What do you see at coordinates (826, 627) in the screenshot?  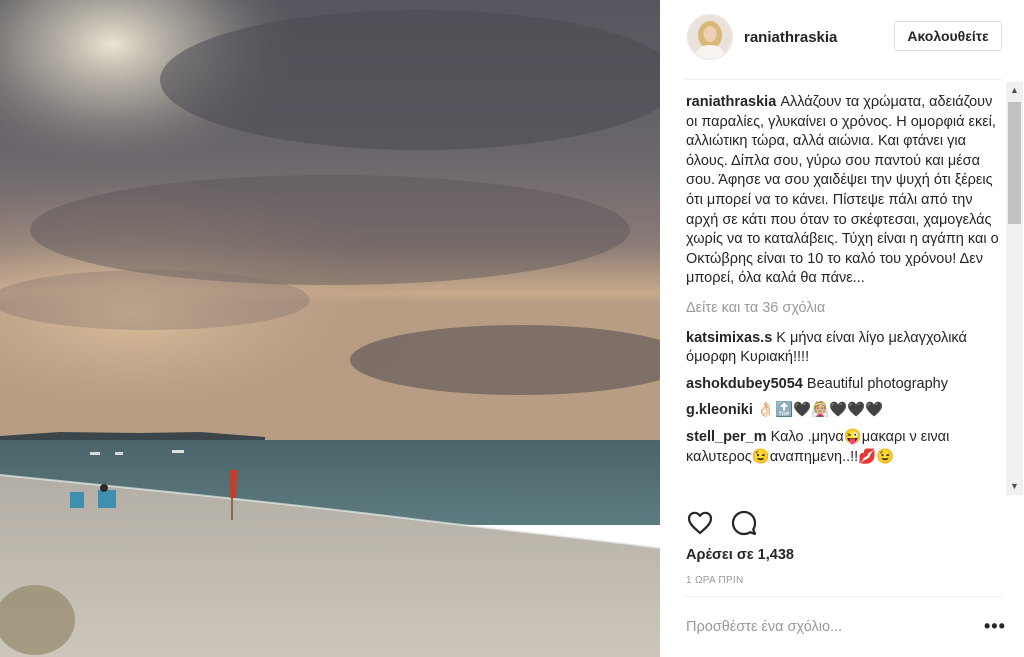 I see `add-comment-input` at bounding box center [826, 627].